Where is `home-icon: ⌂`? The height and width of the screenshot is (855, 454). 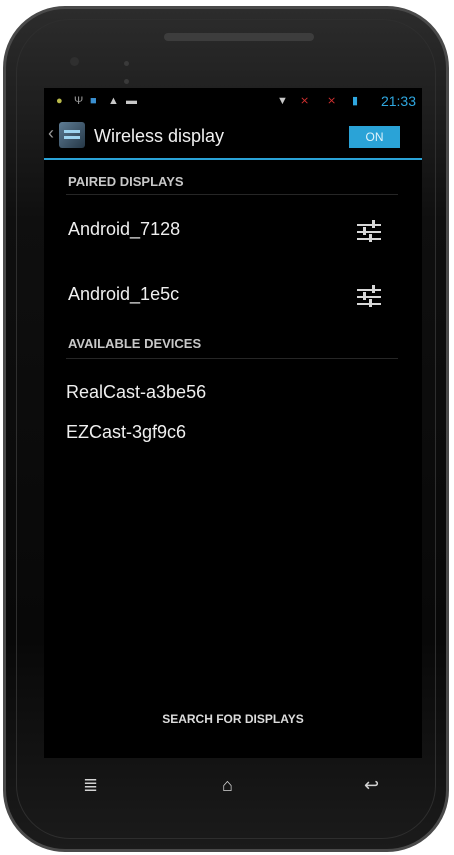 home-icon: ⌂ is located at coordinates (227, 785).